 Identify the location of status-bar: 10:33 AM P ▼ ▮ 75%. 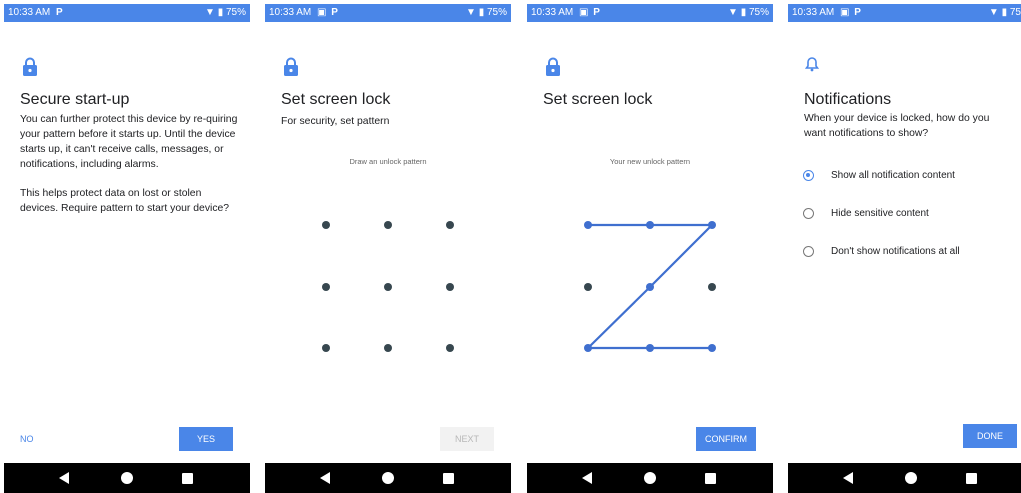
(127, 13).